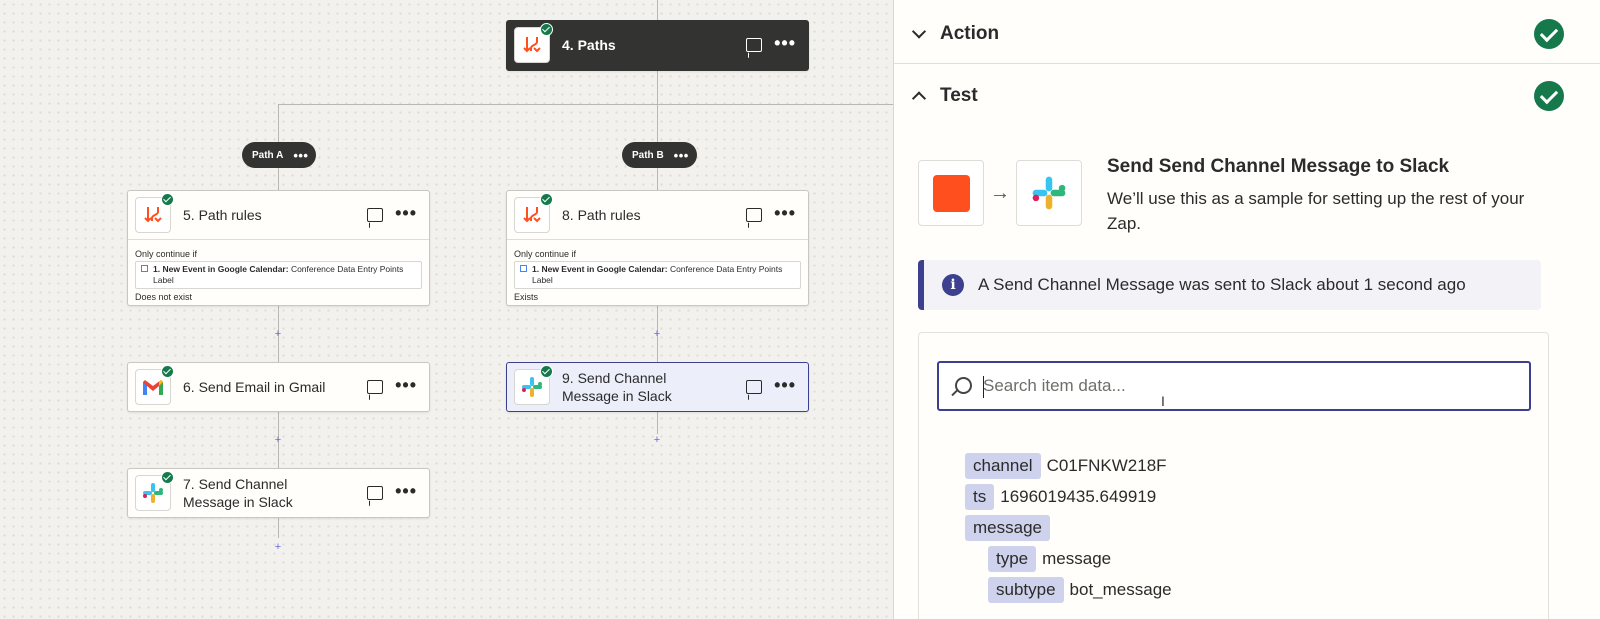 The image size is (1600, 619). What do you see at coordinates (953, 285) in the screenshot?
I see `info-icon: i` at bounding box center [953, 285].